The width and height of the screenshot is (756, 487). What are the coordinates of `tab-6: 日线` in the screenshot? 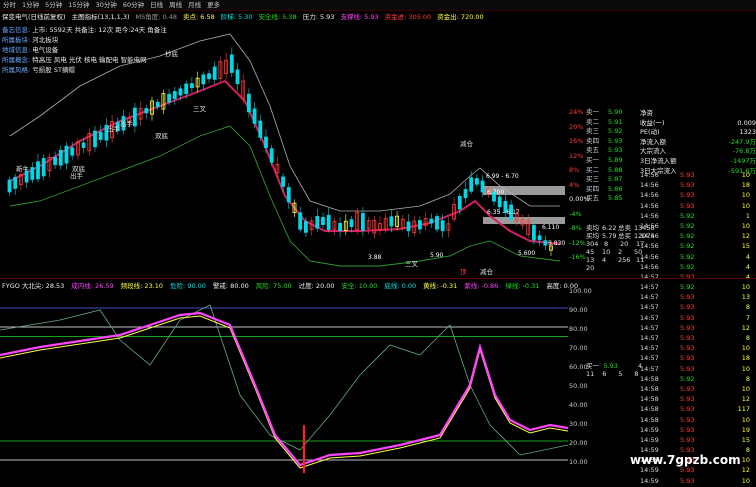 It's located at (156, 5).